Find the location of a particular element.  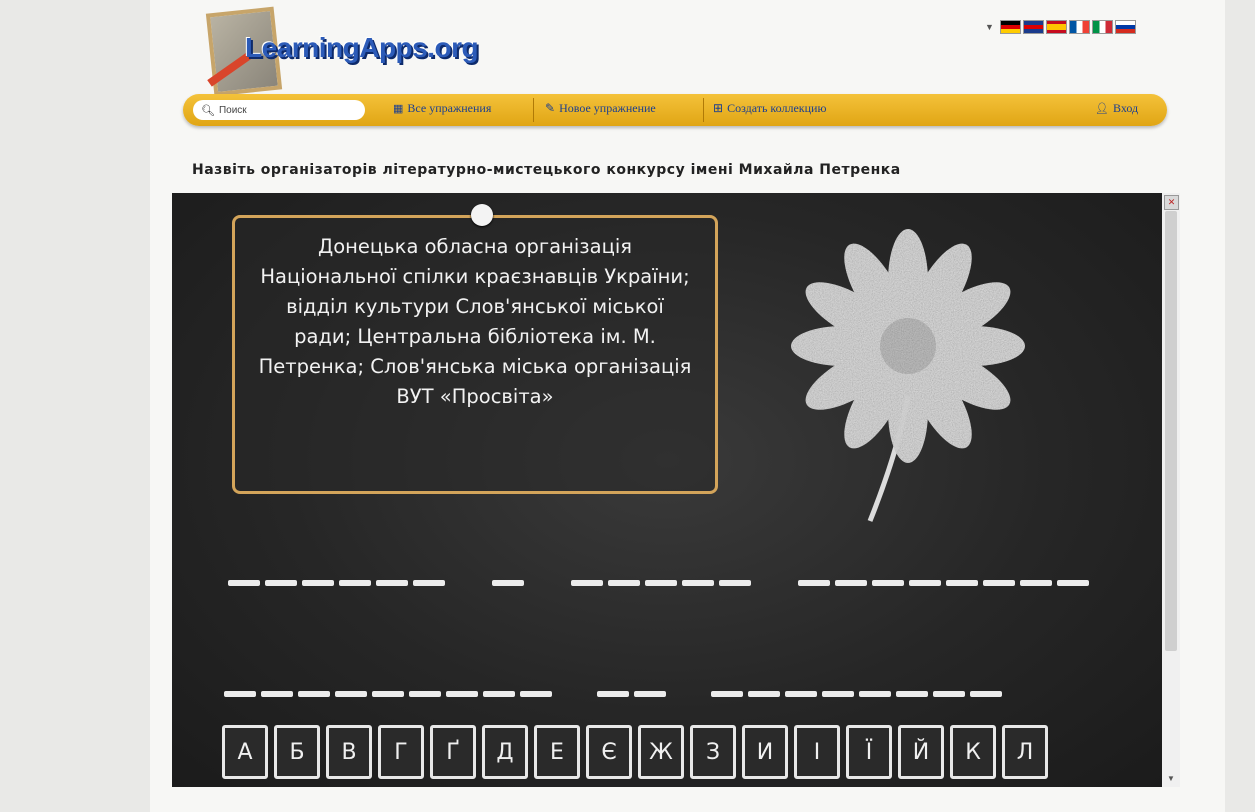

nav-all-exercises: ▦ Все упражнения is located at coordinates (442, 108).